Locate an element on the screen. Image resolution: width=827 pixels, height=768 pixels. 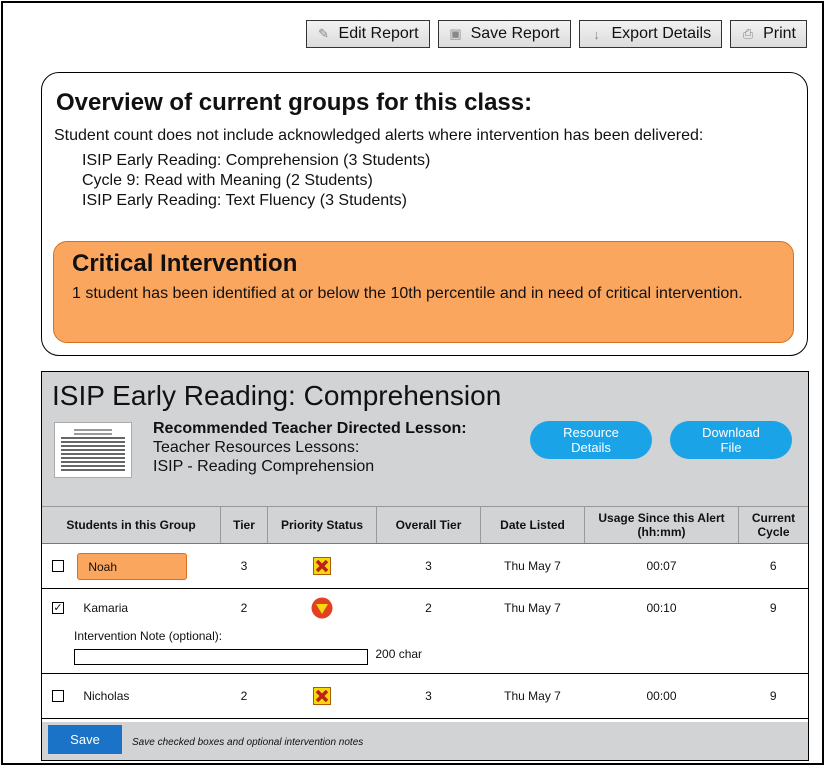
usage-cell: 00:10 is located at coordinates (661, 608).